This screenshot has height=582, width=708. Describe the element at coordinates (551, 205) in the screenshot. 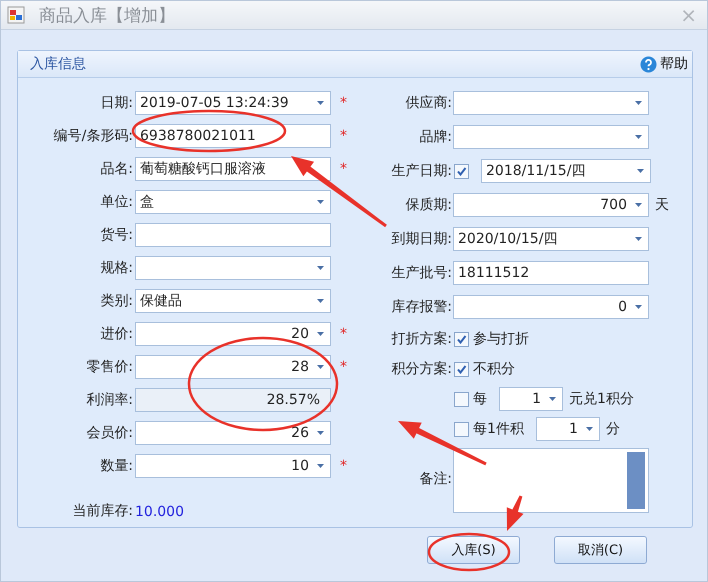

I see `number-field: 700` at that location.